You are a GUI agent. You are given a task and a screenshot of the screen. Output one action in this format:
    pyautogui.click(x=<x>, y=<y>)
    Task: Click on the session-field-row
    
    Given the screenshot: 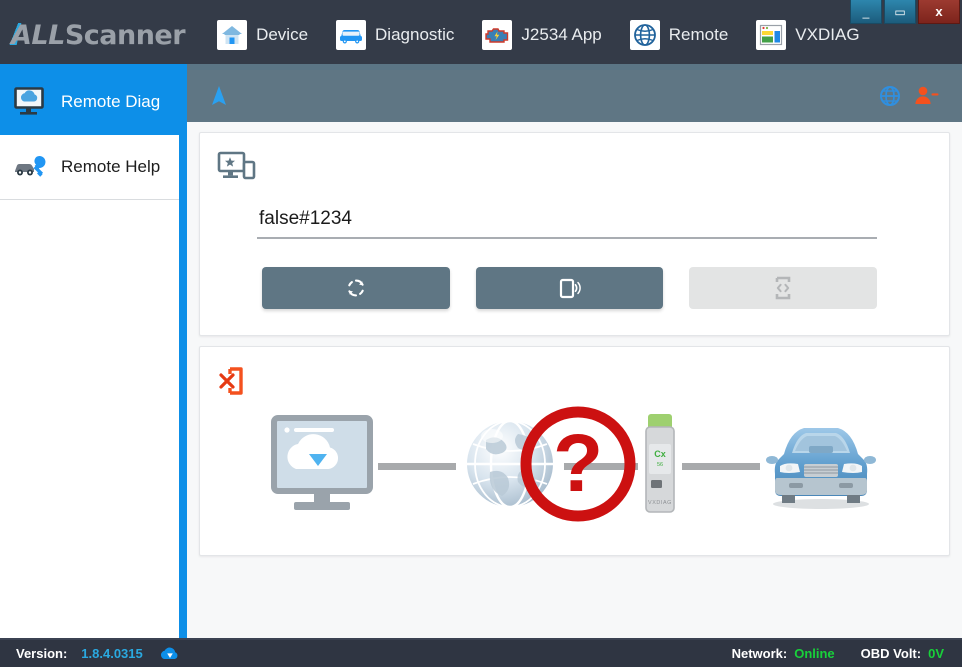 What is the action you would take?
    pyautogui.click(x=574, y=222)
    